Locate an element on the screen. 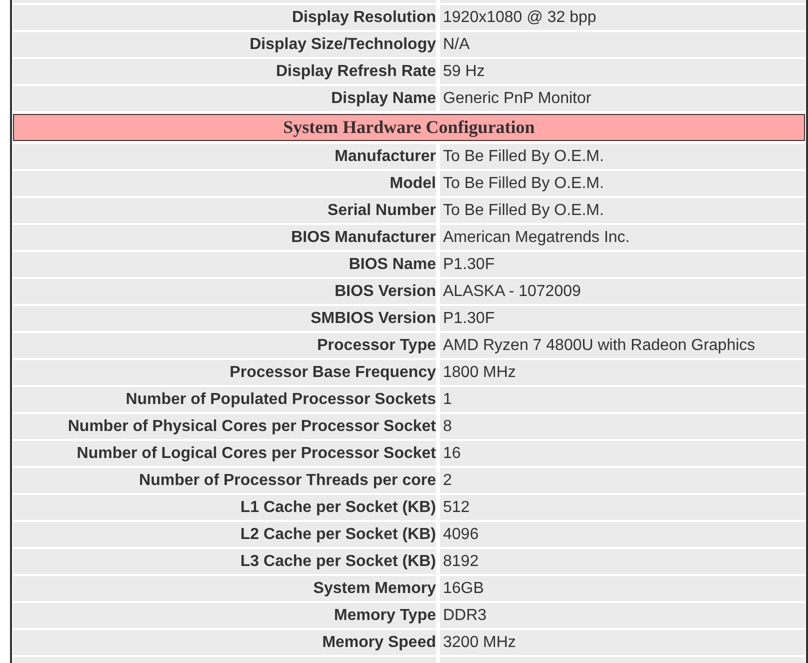  field-value: 8 is located at coordinates (622, 426).